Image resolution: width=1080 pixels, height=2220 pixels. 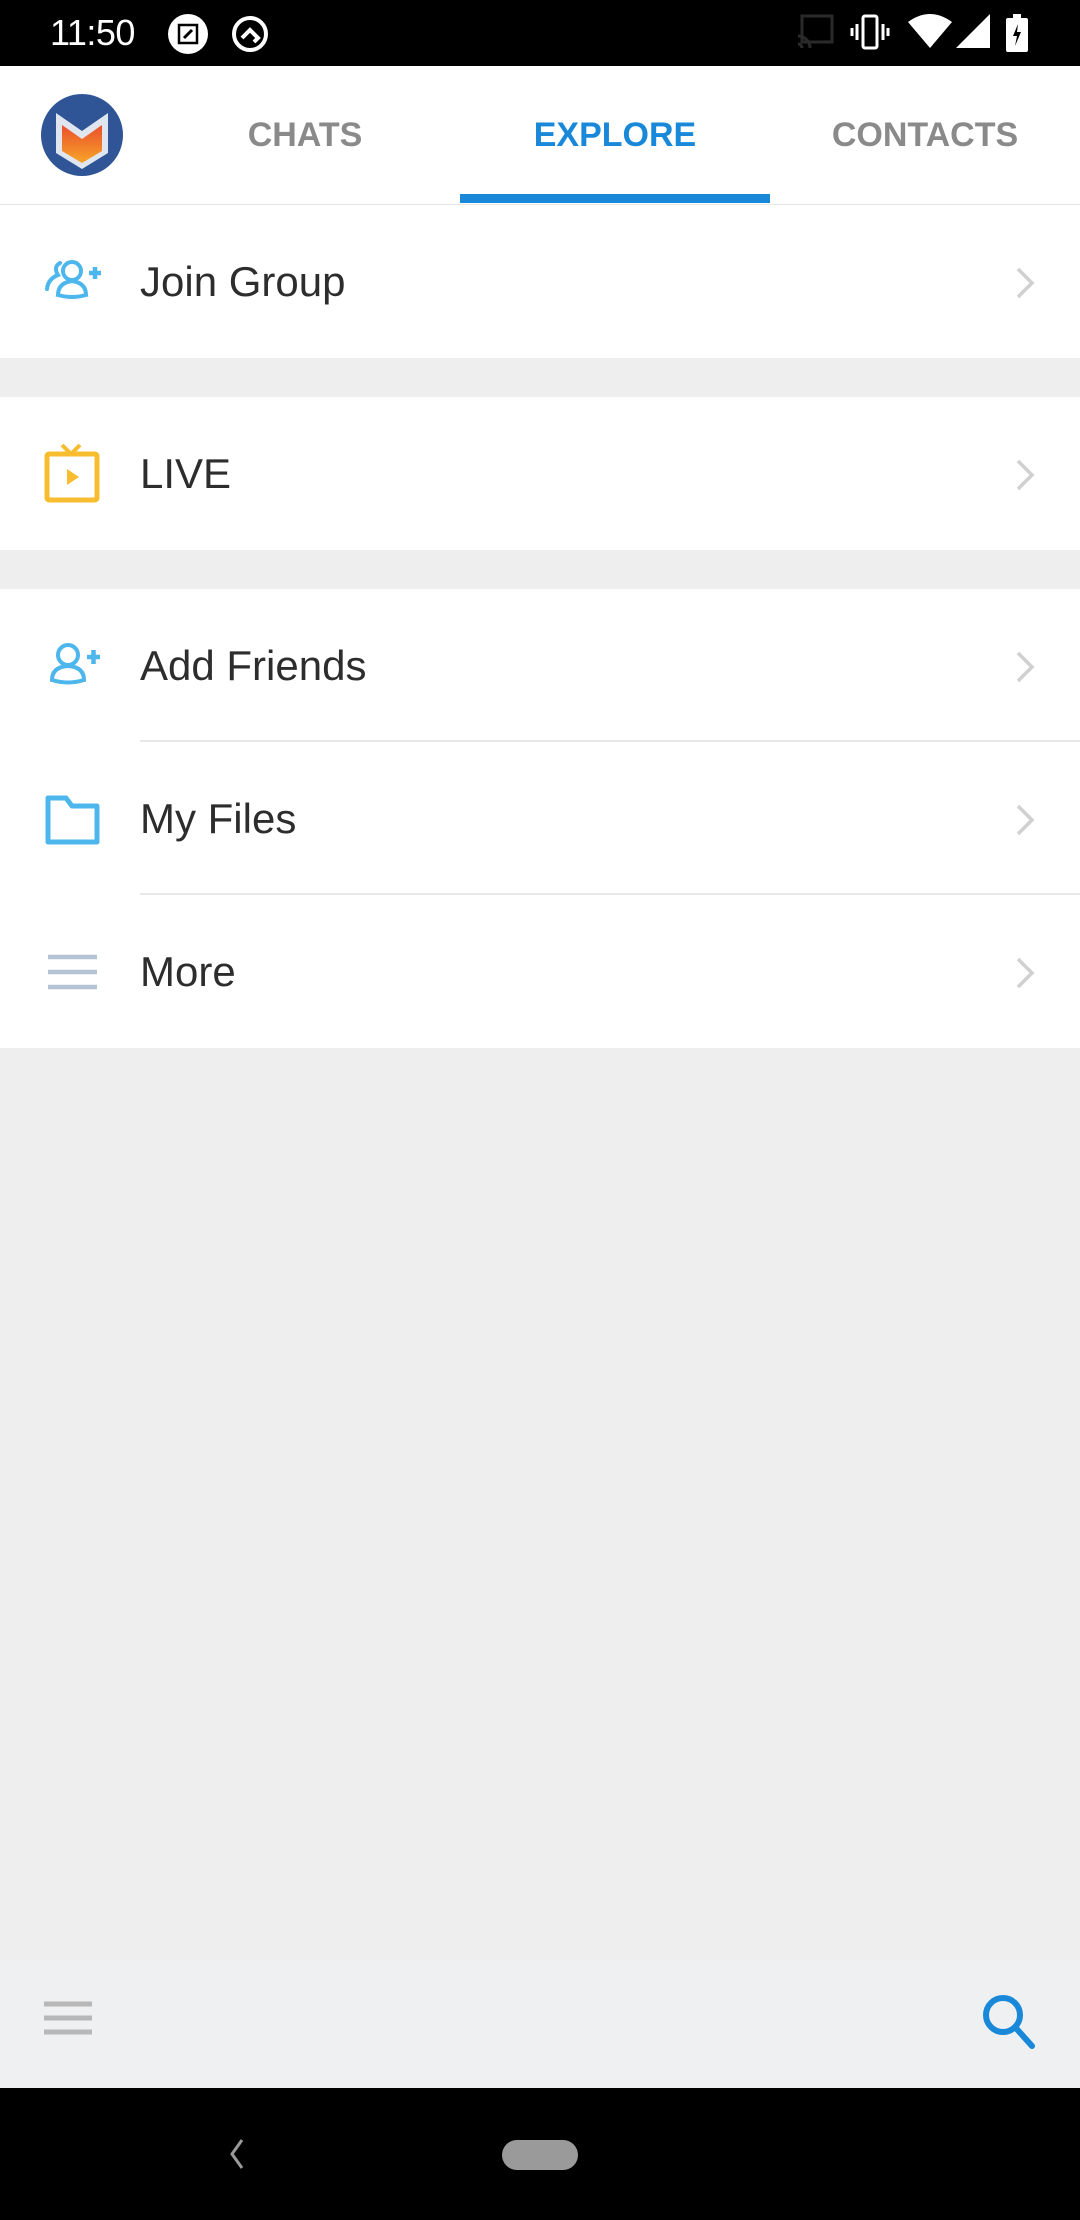 I want to click on back-icon, so click(x=236, y=2154).